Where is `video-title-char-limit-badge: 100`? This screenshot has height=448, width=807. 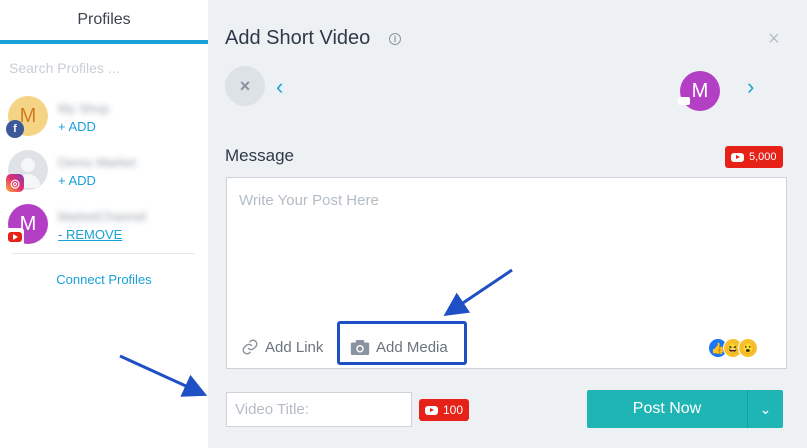 video-title-char-limit-badge: 100 is located at coordinates (444, 410).